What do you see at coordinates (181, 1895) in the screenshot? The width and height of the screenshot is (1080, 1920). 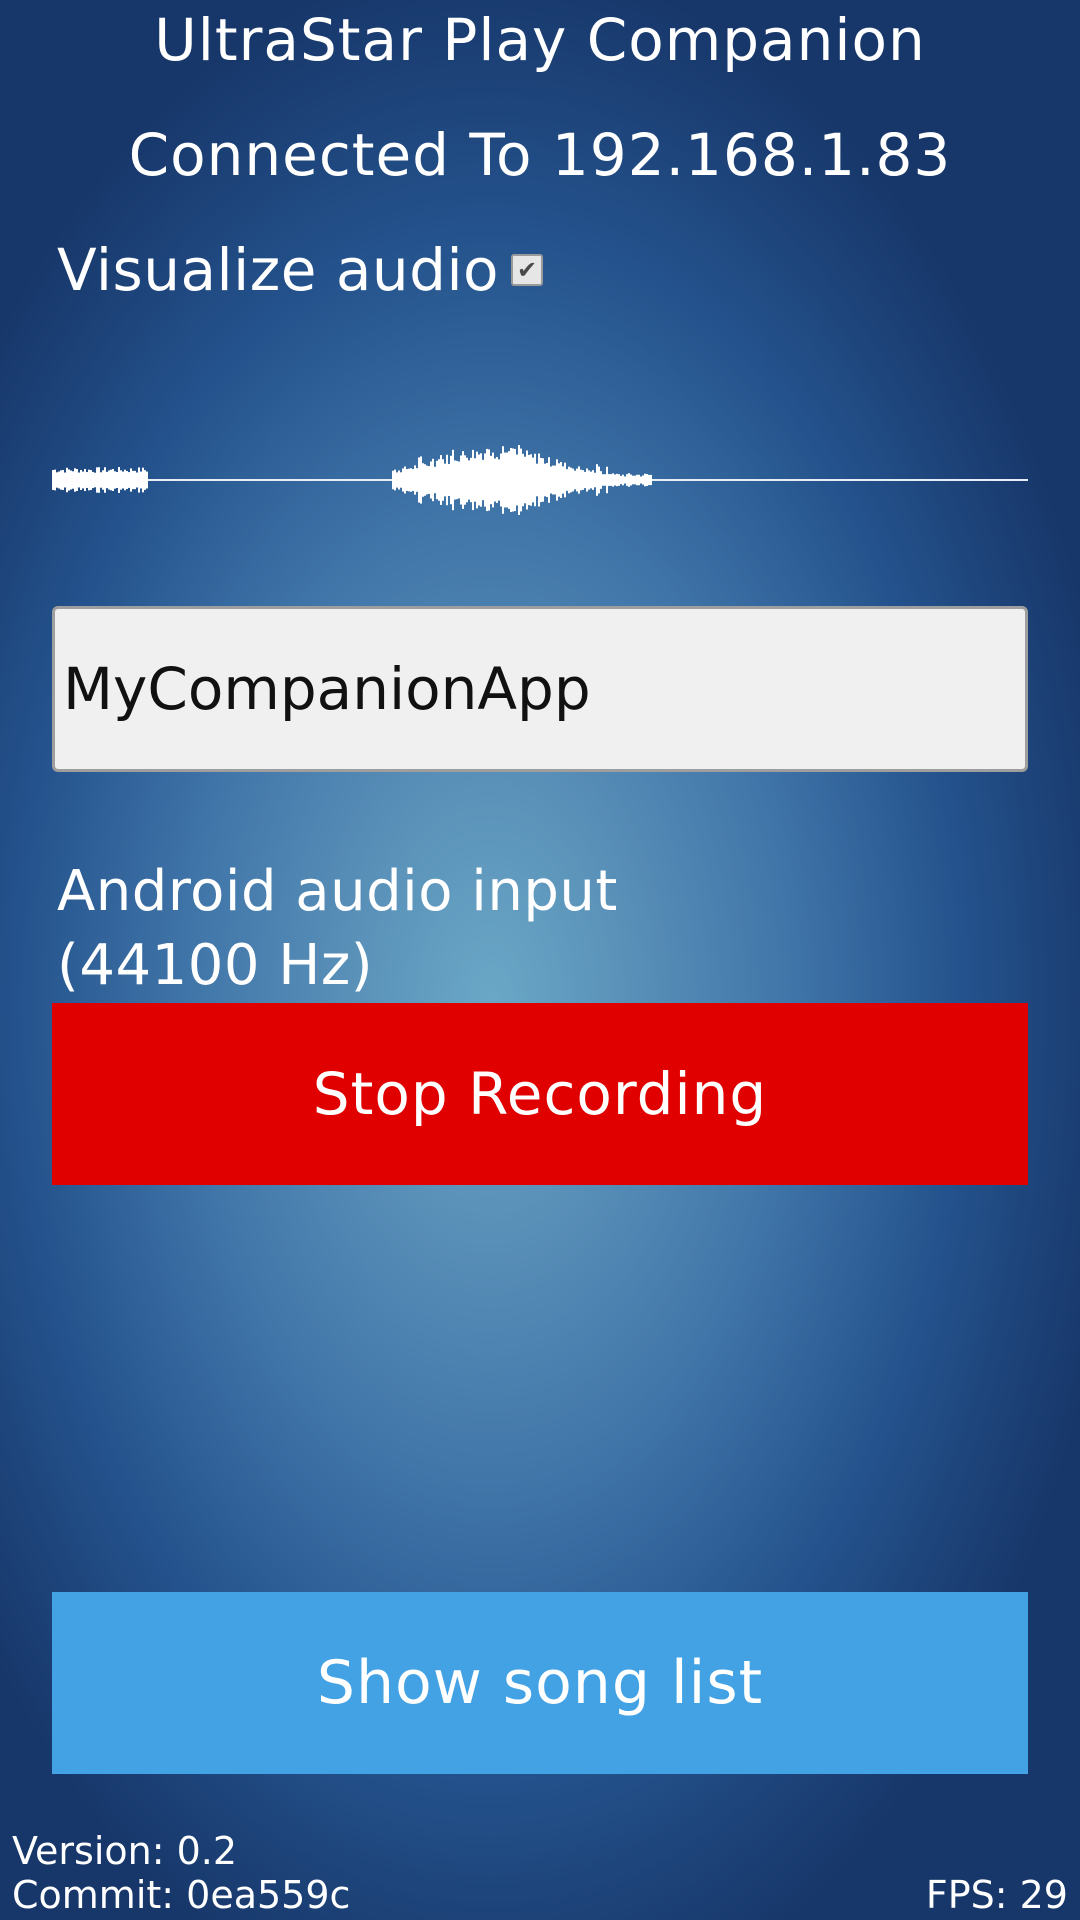 I see `commit-label: Commit: 0ea559c` at bounding box center [181, 1895].